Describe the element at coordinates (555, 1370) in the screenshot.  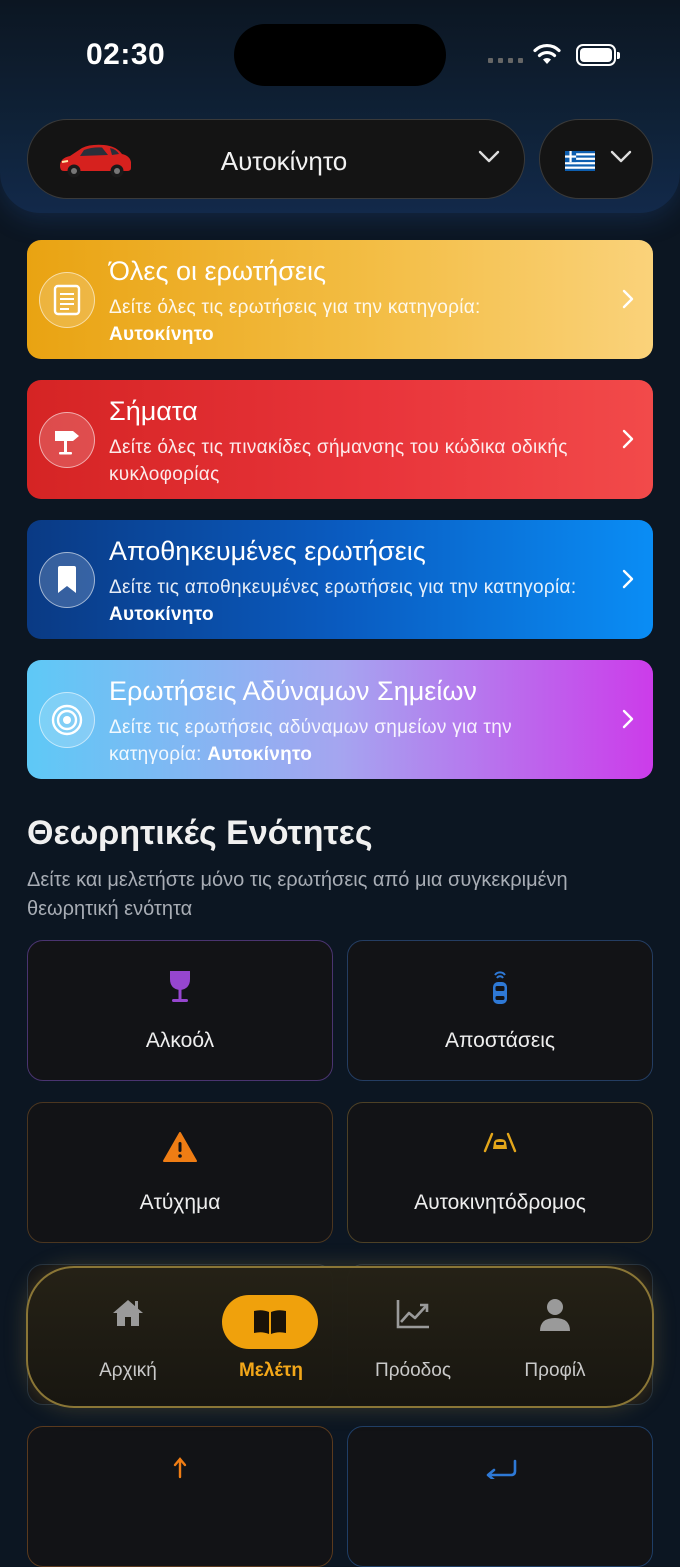
I see `tab-label: Προφίλ` at that location.